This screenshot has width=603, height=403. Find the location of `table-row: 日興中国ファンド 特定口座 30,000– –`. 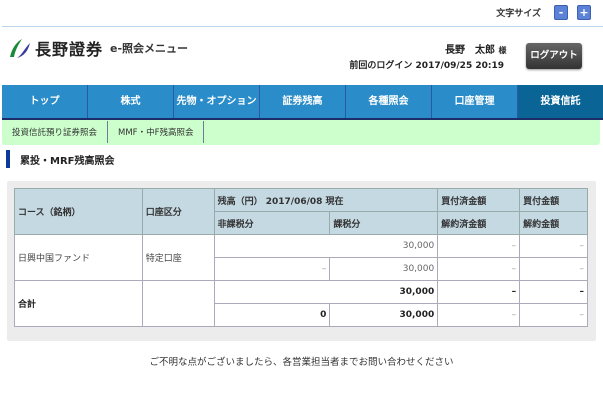

table-row: 日興中国ファンド 特定口座 30,000– – is located at coordinates (301, 257).